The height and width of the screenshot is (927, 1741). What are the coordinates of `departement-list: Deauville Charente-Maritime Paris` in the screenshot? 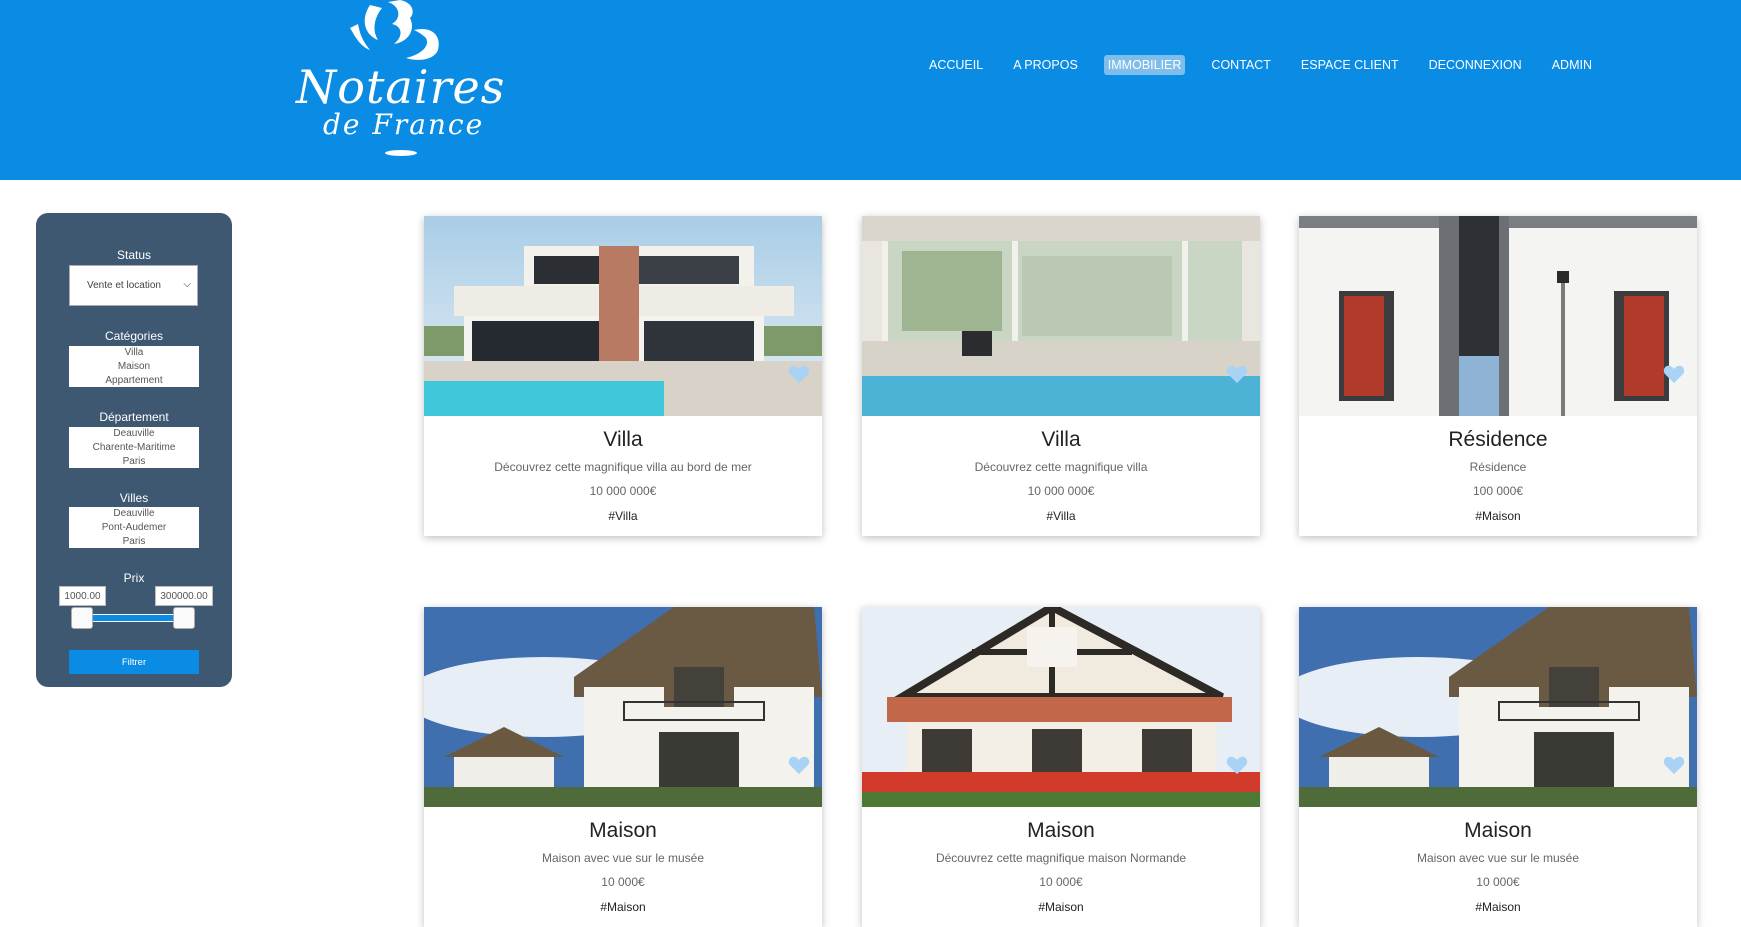 It's located at (134, 447).